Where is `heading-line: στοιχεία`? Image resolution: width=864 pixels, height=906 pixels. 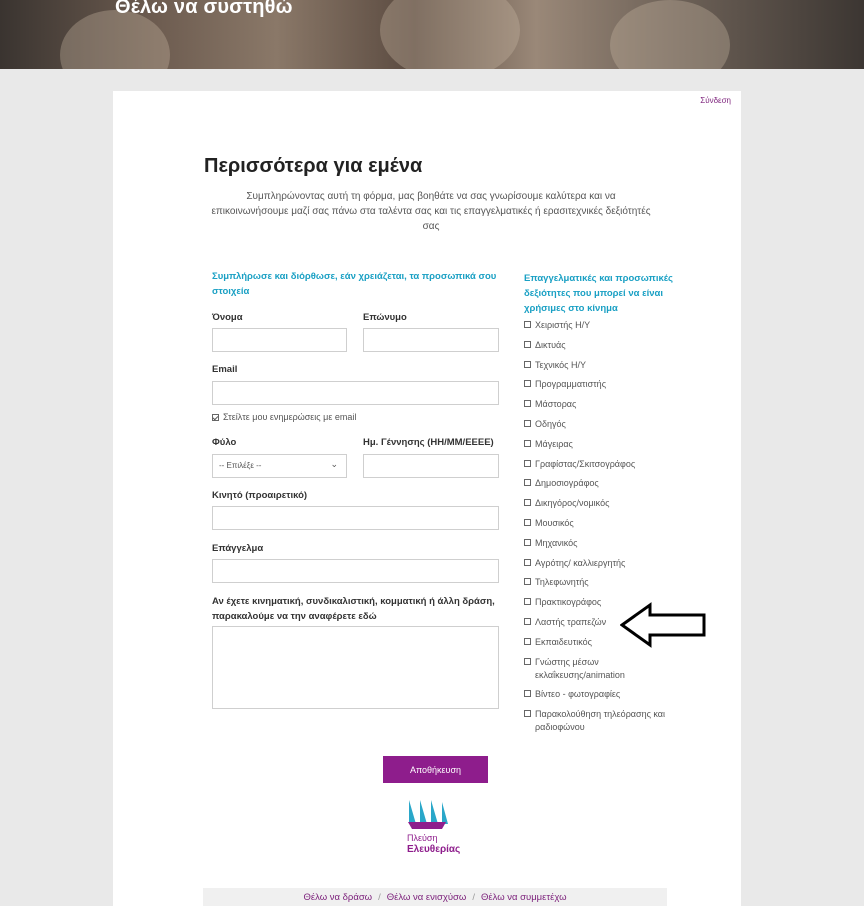
heading-line: στοιχεία is located at coordinates (231, 291).